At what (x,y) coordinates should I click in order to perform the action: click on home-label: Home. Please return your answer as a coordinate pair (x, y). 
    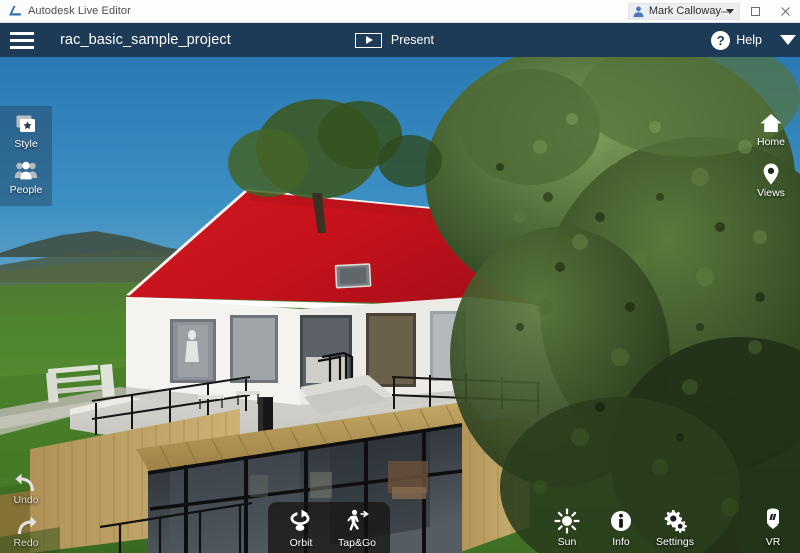
    Looking at the image, I should click on (770, 142).